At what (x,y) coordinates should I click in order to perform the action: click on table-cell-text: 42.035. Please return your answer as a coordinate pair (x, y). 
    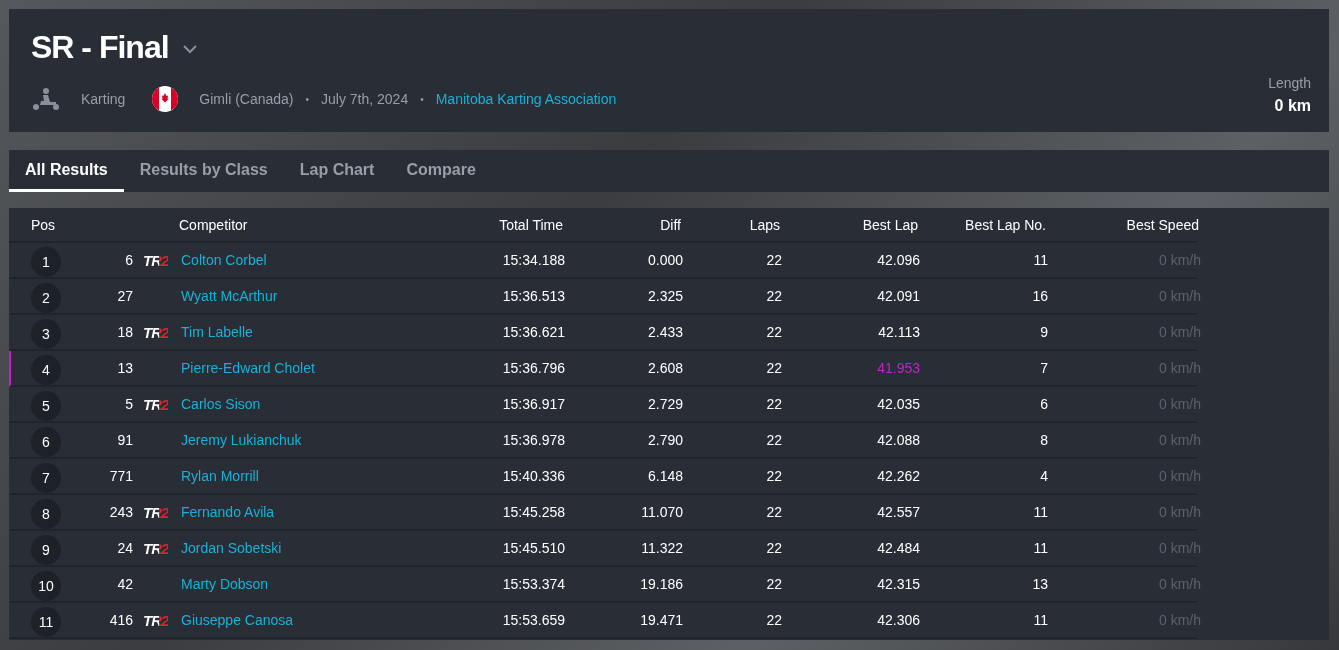
    Looking at the image, I should click on (898, 404).